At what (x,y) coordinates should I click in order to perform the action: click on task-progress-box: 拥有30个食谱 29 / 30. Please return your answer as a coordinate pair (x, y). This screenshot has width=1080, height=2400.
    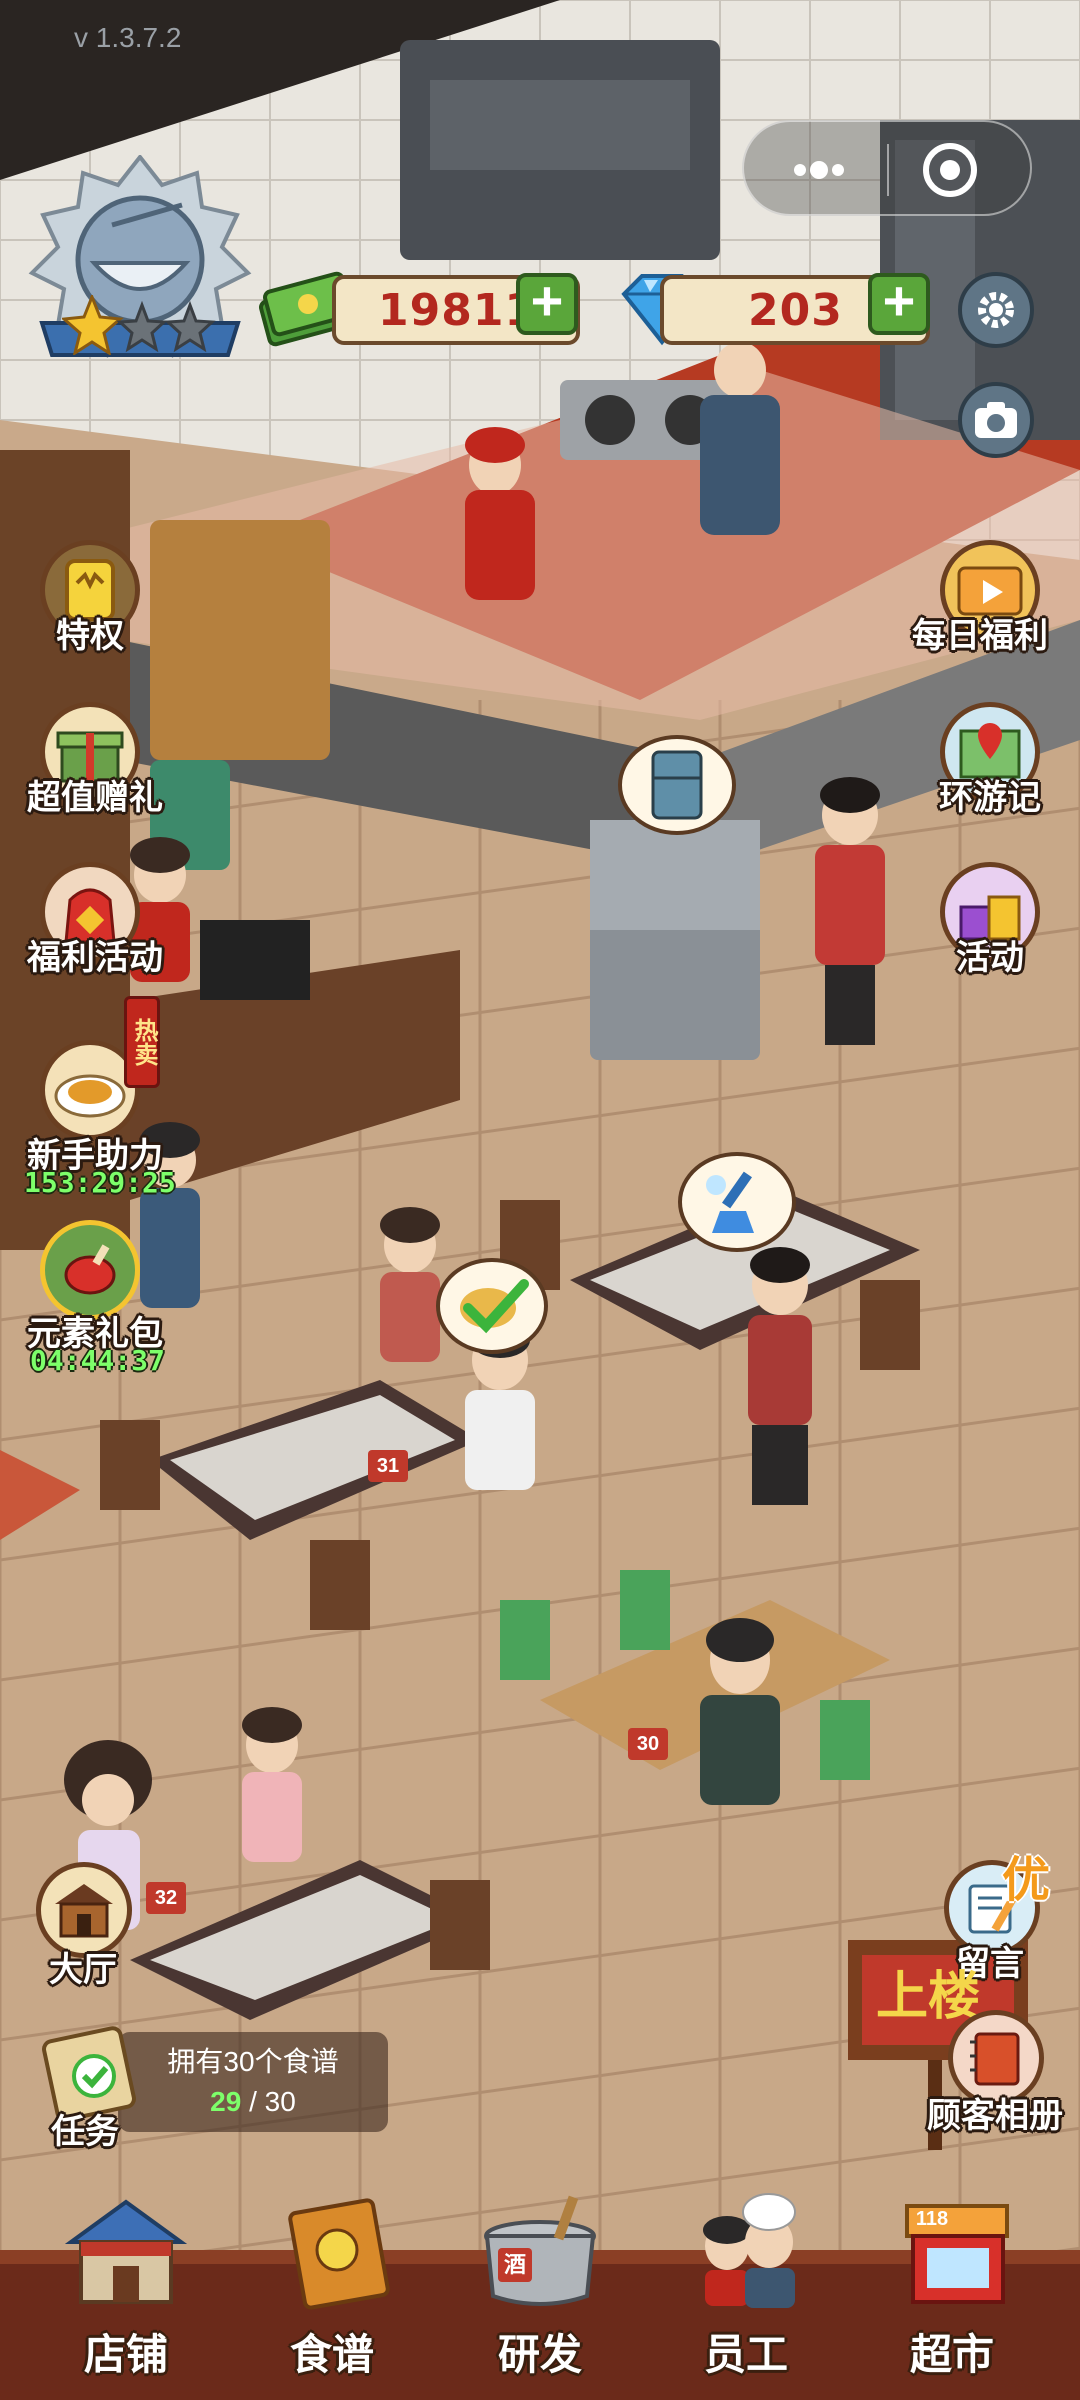
    Looking at the image, I should click on (253, 2082).